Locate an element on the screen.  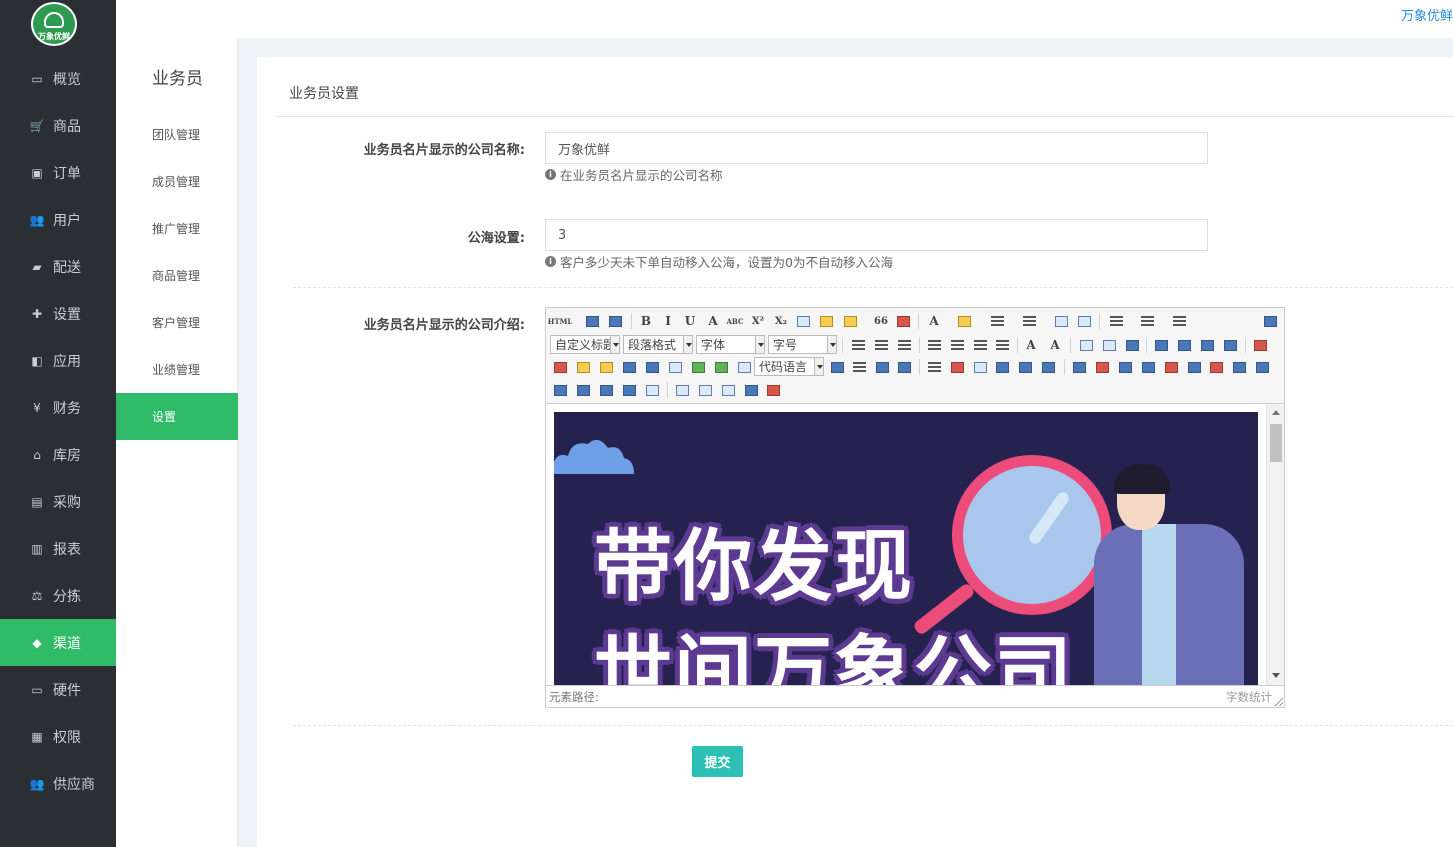
link-button is located at coordinates (1086, 345).